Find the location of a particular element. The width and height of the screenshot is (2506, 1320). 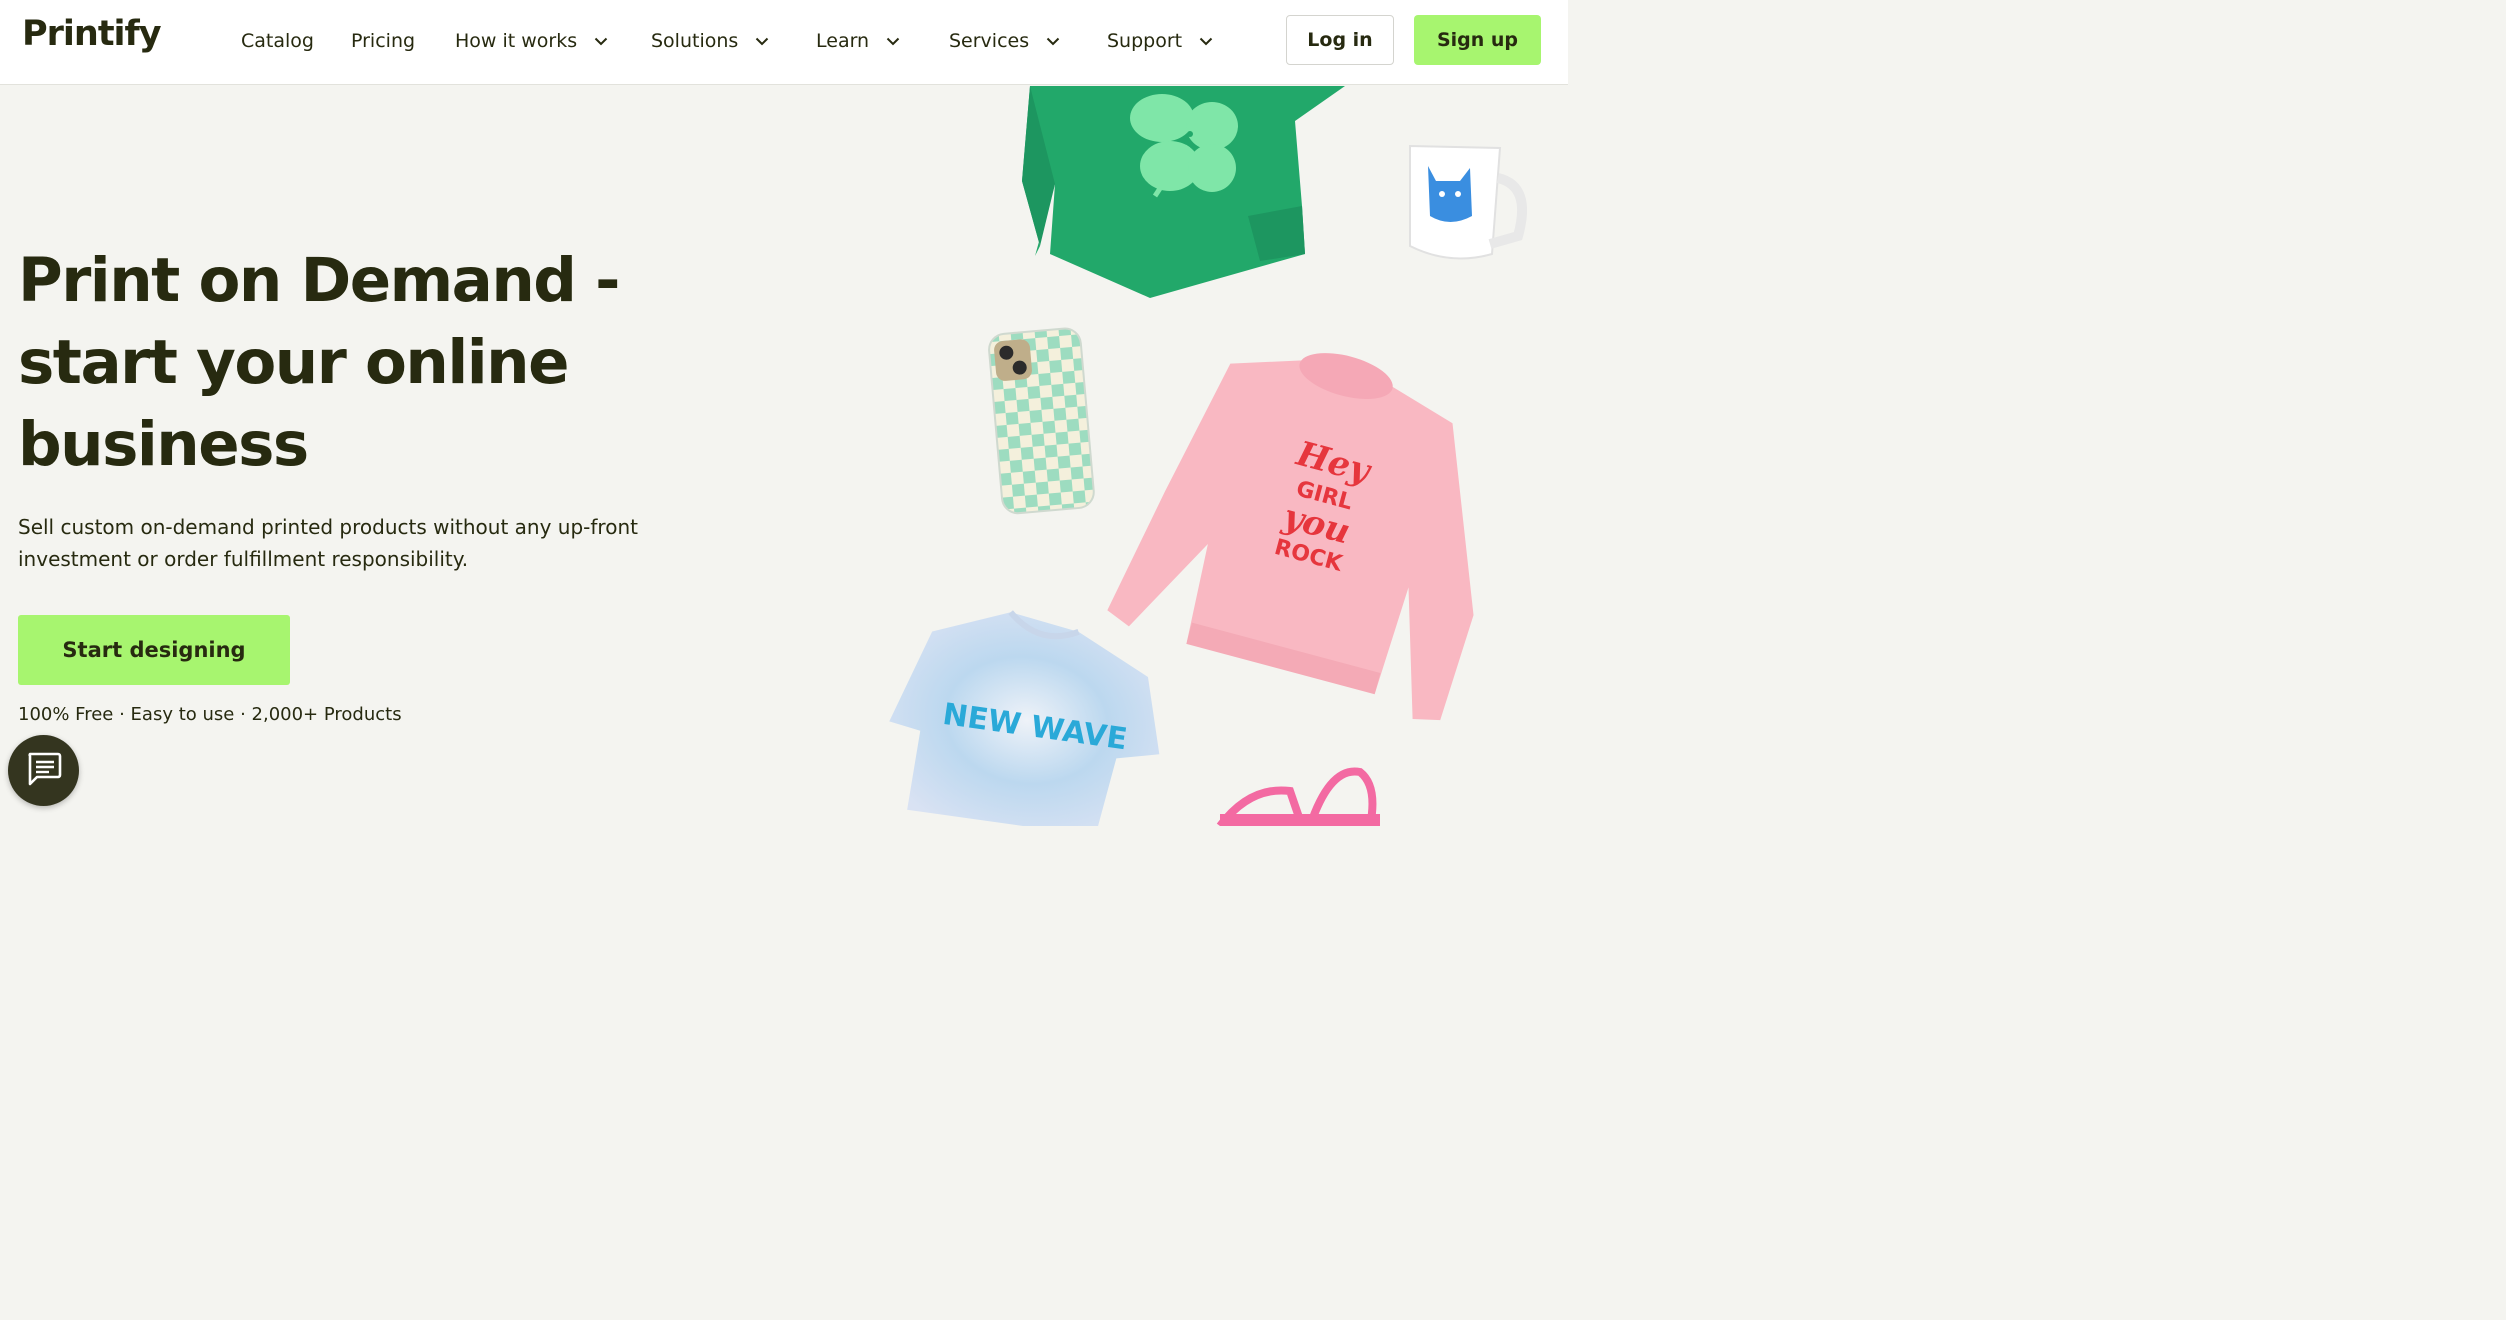

printify-logo: Printify is located at coordinates (92, 34).